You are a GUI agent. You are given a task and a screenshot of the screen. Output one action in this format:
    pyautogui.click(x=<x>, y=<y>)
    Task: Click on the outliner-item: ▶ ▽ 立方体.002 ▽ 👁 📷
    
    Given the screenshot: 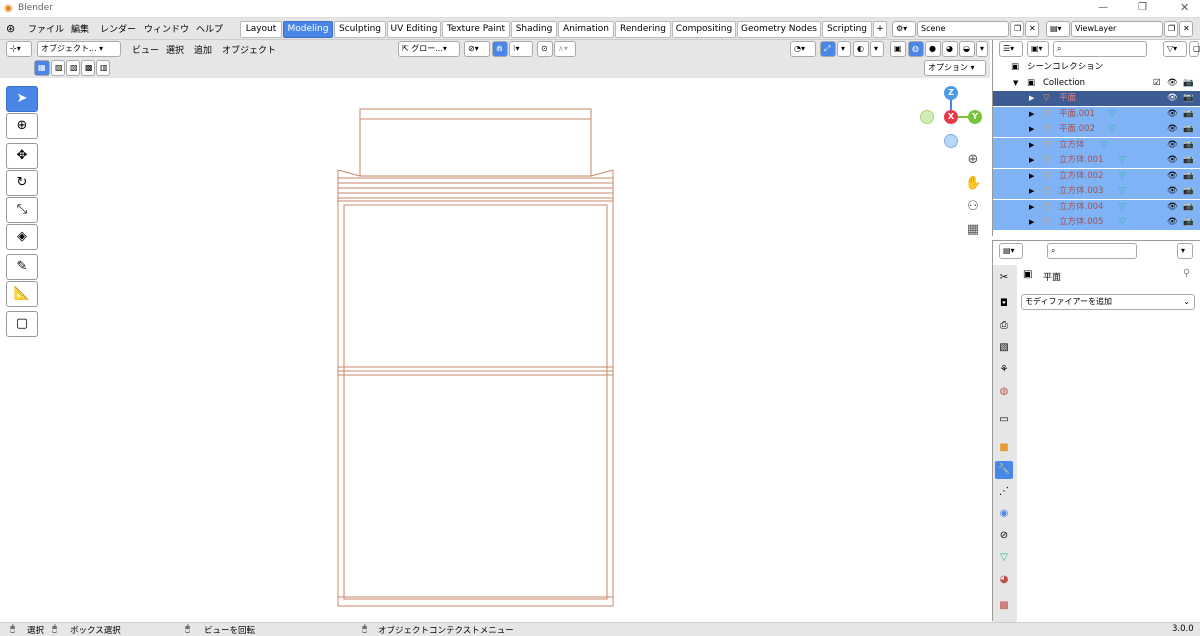 What is the action you would take?
    pyautogui.click(x=1096, y=176)
    